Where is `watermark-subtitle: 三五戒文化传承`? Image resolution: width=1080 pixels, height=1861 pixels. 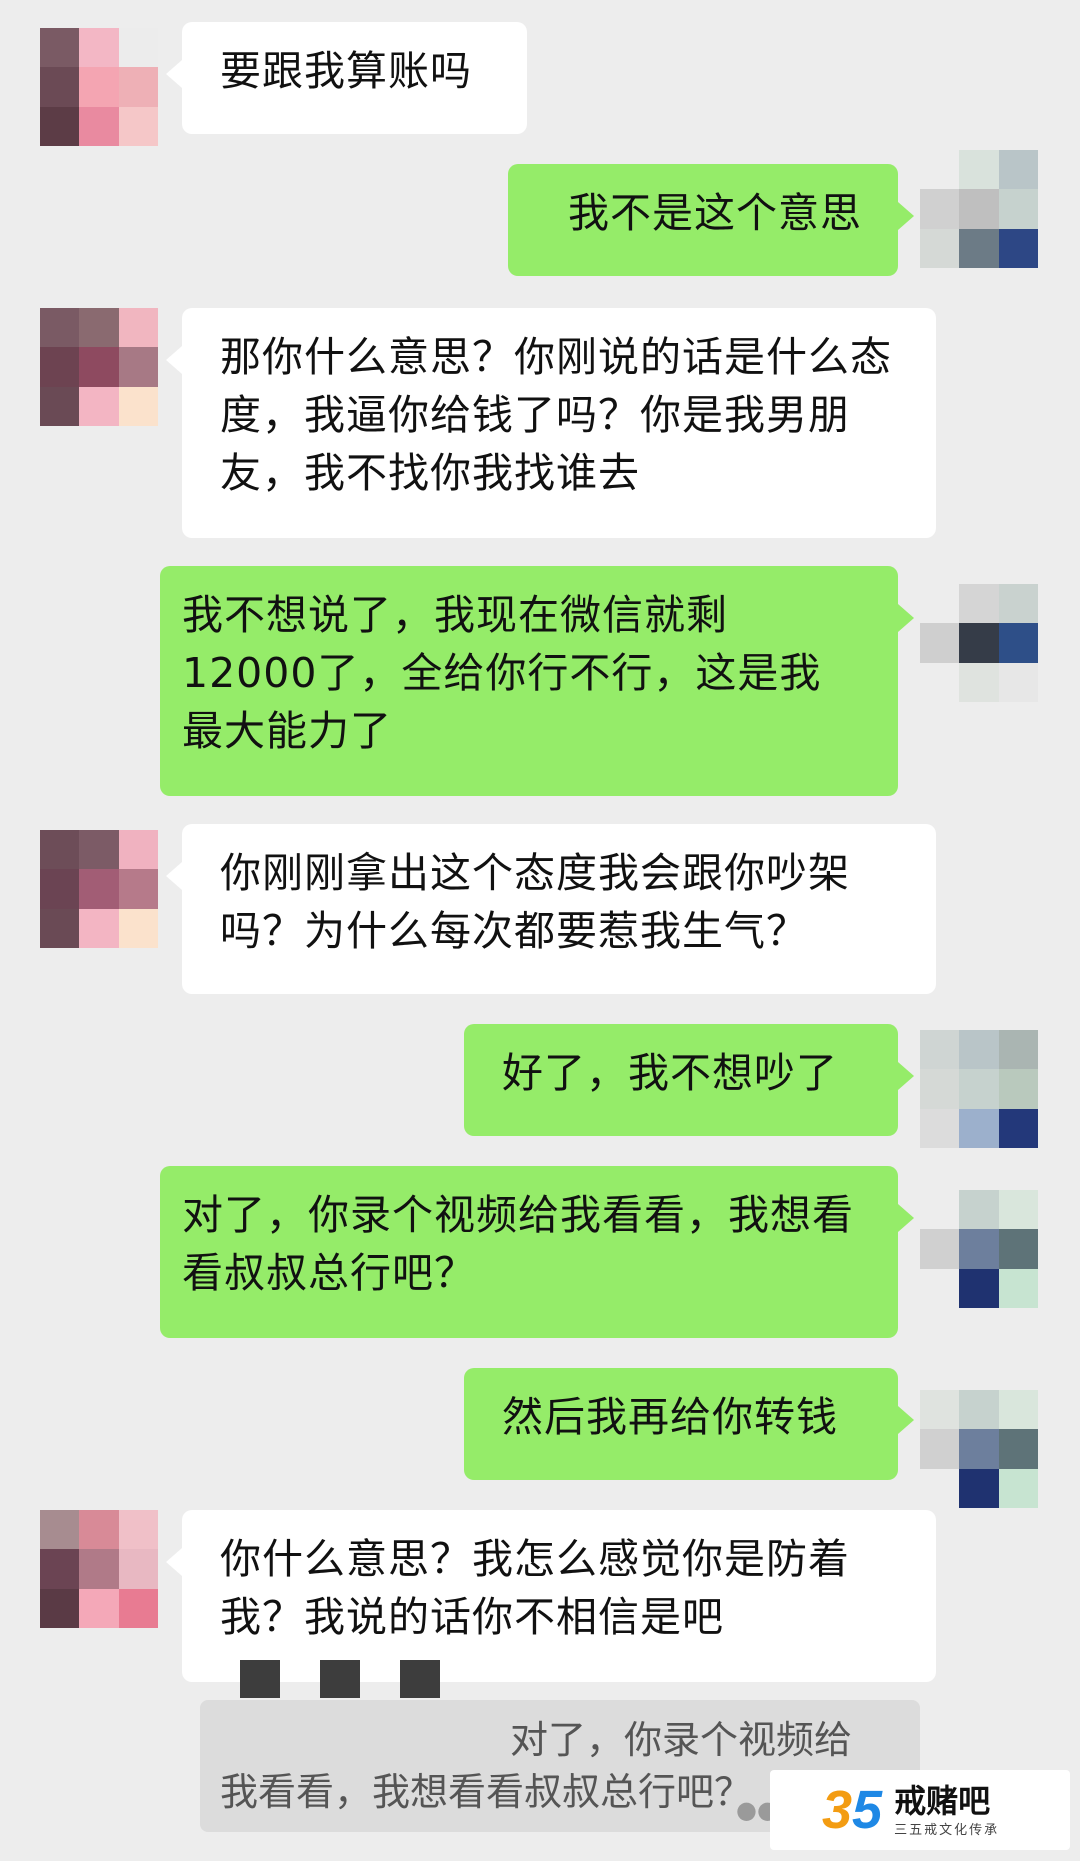 watermark-subtitle: 三五戒文化传承 is located at coordinates (947, 1830).